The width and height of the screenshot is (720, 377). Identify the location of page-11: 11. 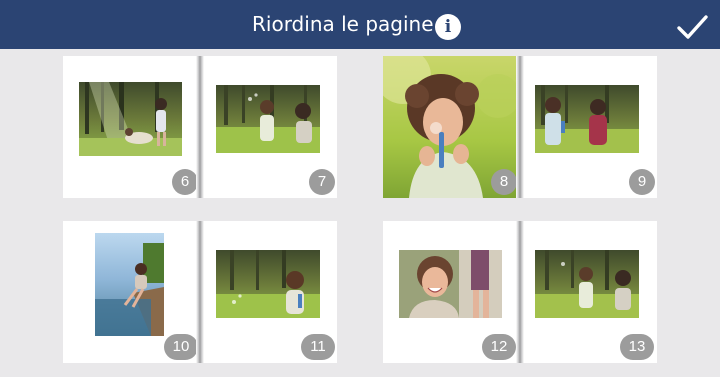
(270, 292).